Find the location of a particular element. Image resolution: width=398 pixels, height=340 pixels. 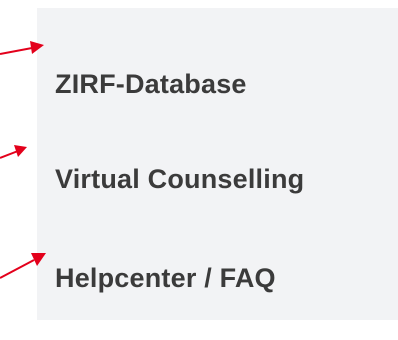

arrow-up-right-icon is located at coordinates (13, 152).